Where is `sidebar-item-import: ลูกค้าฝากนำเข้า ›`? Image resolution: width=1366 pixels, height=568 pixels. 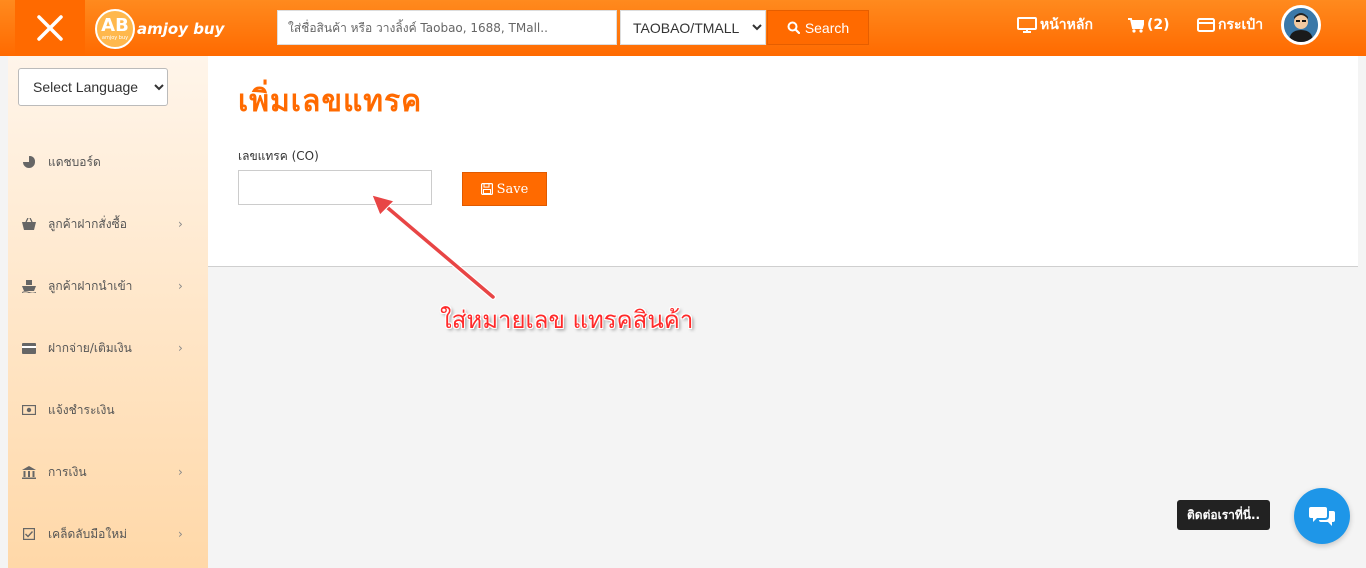 sidebar-item-import: ลูกค้าฝากนำเข้า › is located at coordinates (108, 286).